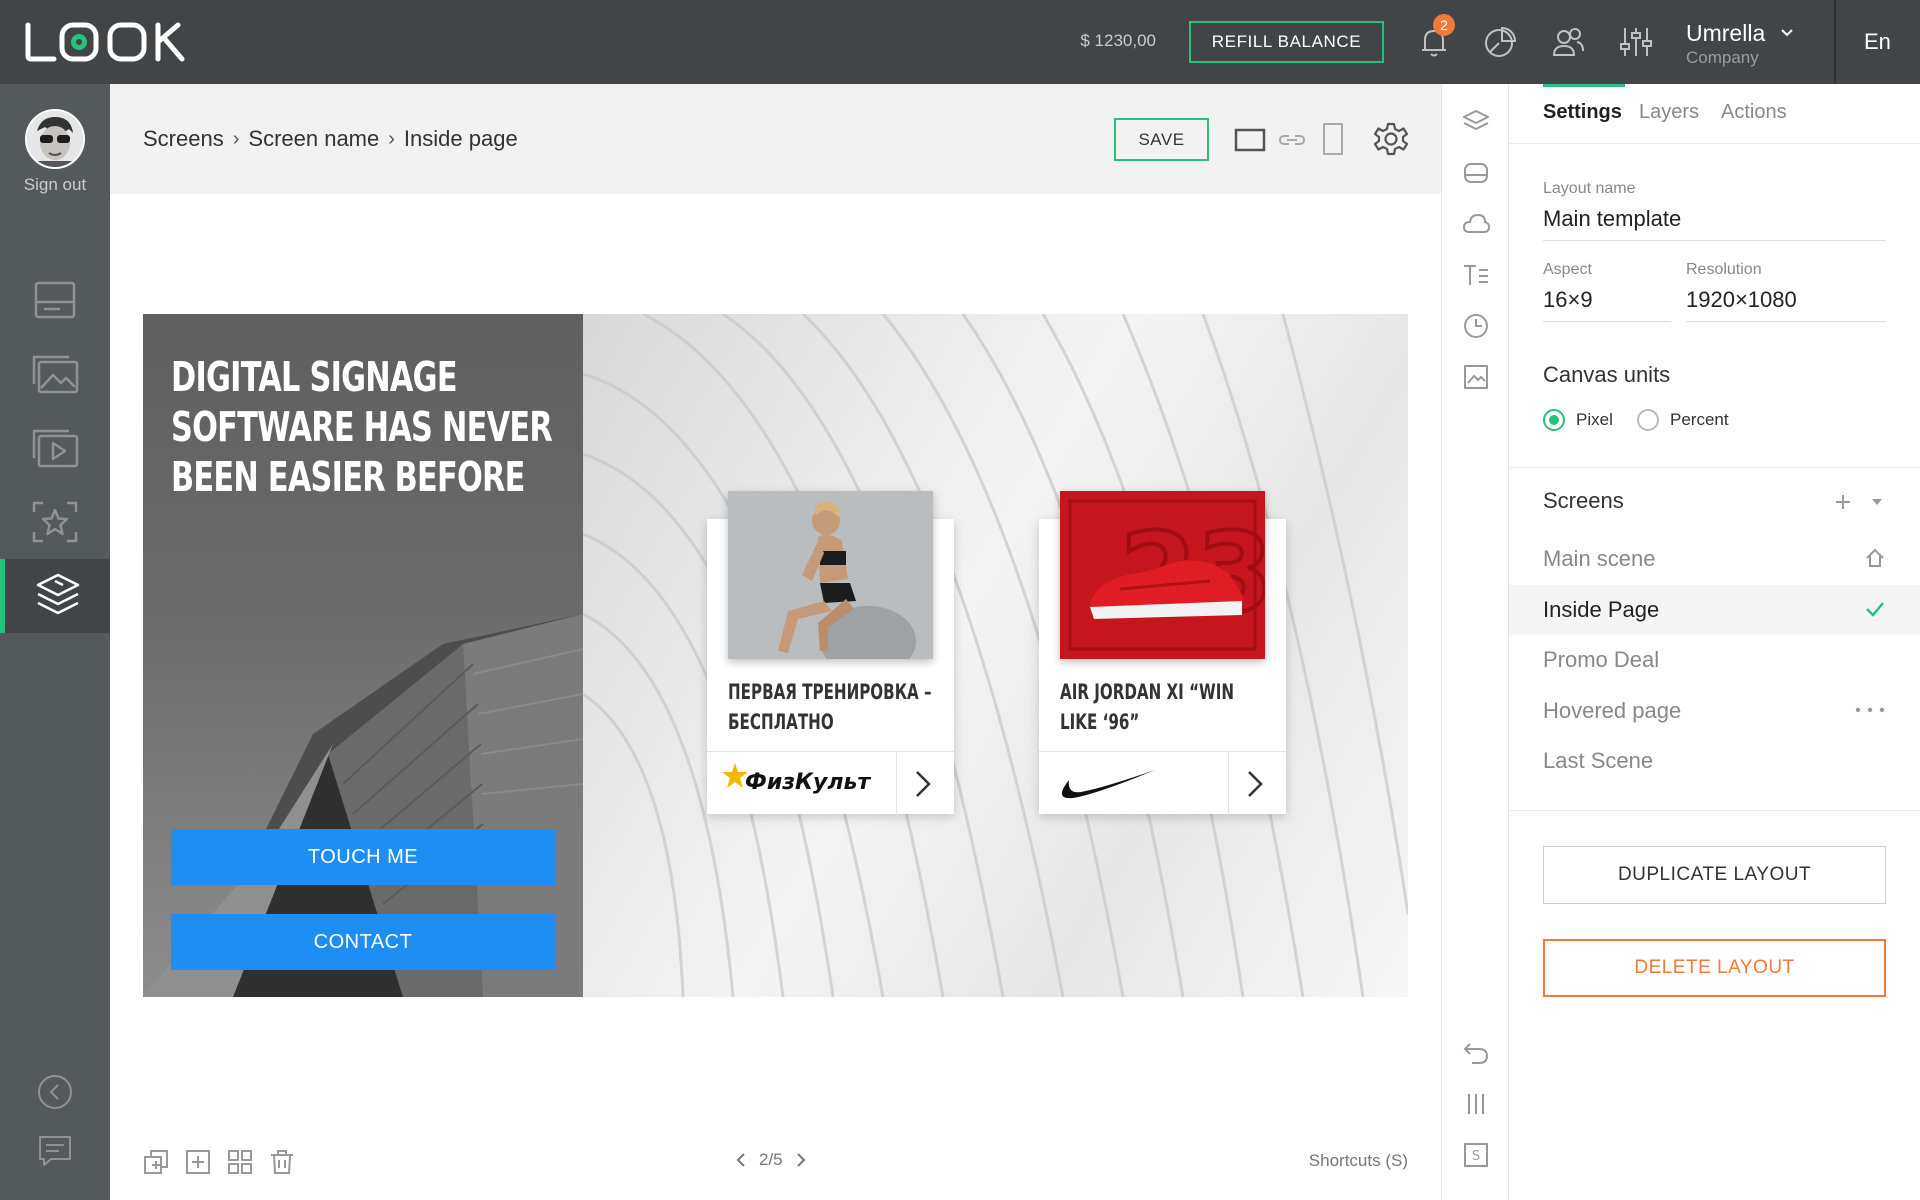 The height and width of the screenshot is (1200, 1920). Describe the element at coordinates (55, 1151) in the screenshot. I see `chat-icon` at that location.